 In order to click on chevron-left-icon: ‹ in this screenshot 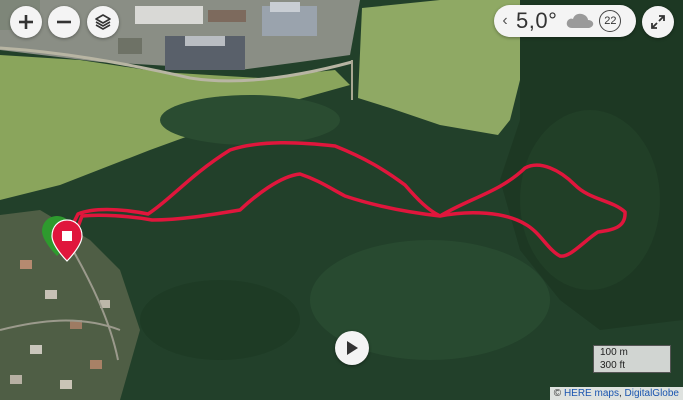, I will do `click(505, 21)`.